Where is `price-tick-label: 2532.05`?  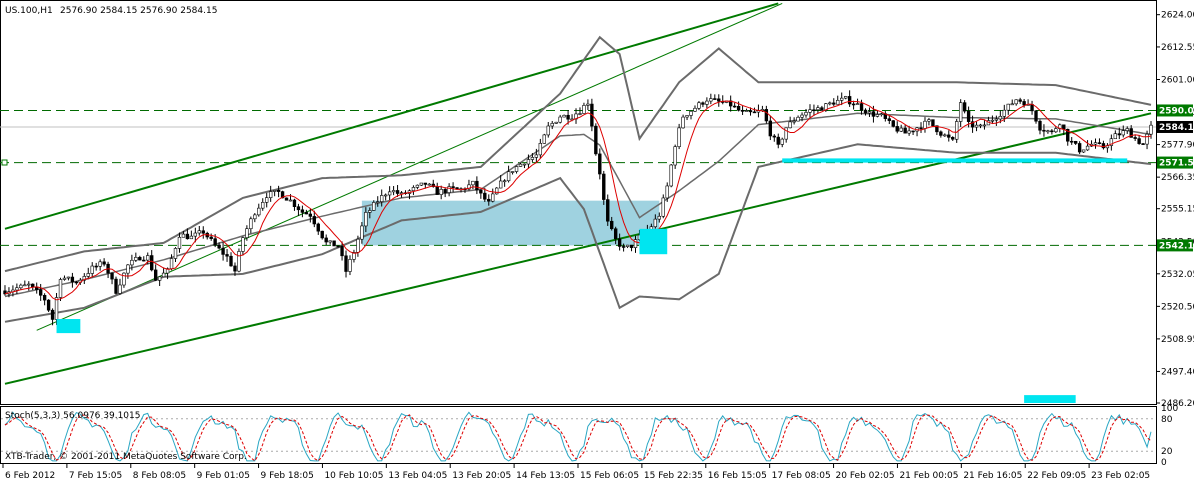 price-tick-label: 2532.05 is located at coordinates (1177, 275).